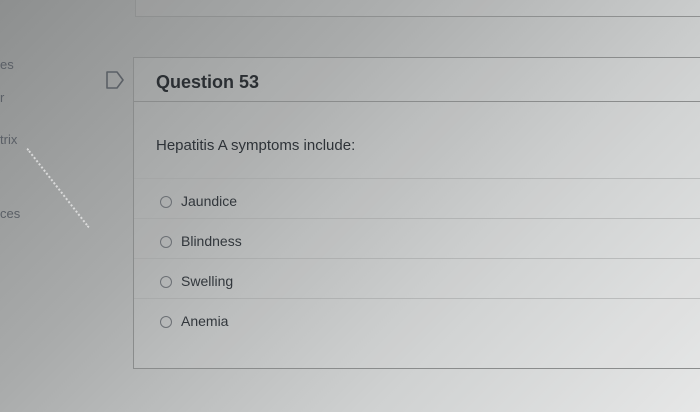  What do you see at coordinates (115, 80) in the screenshot?
I see `flag-icon` at bounding box center [115, 80].